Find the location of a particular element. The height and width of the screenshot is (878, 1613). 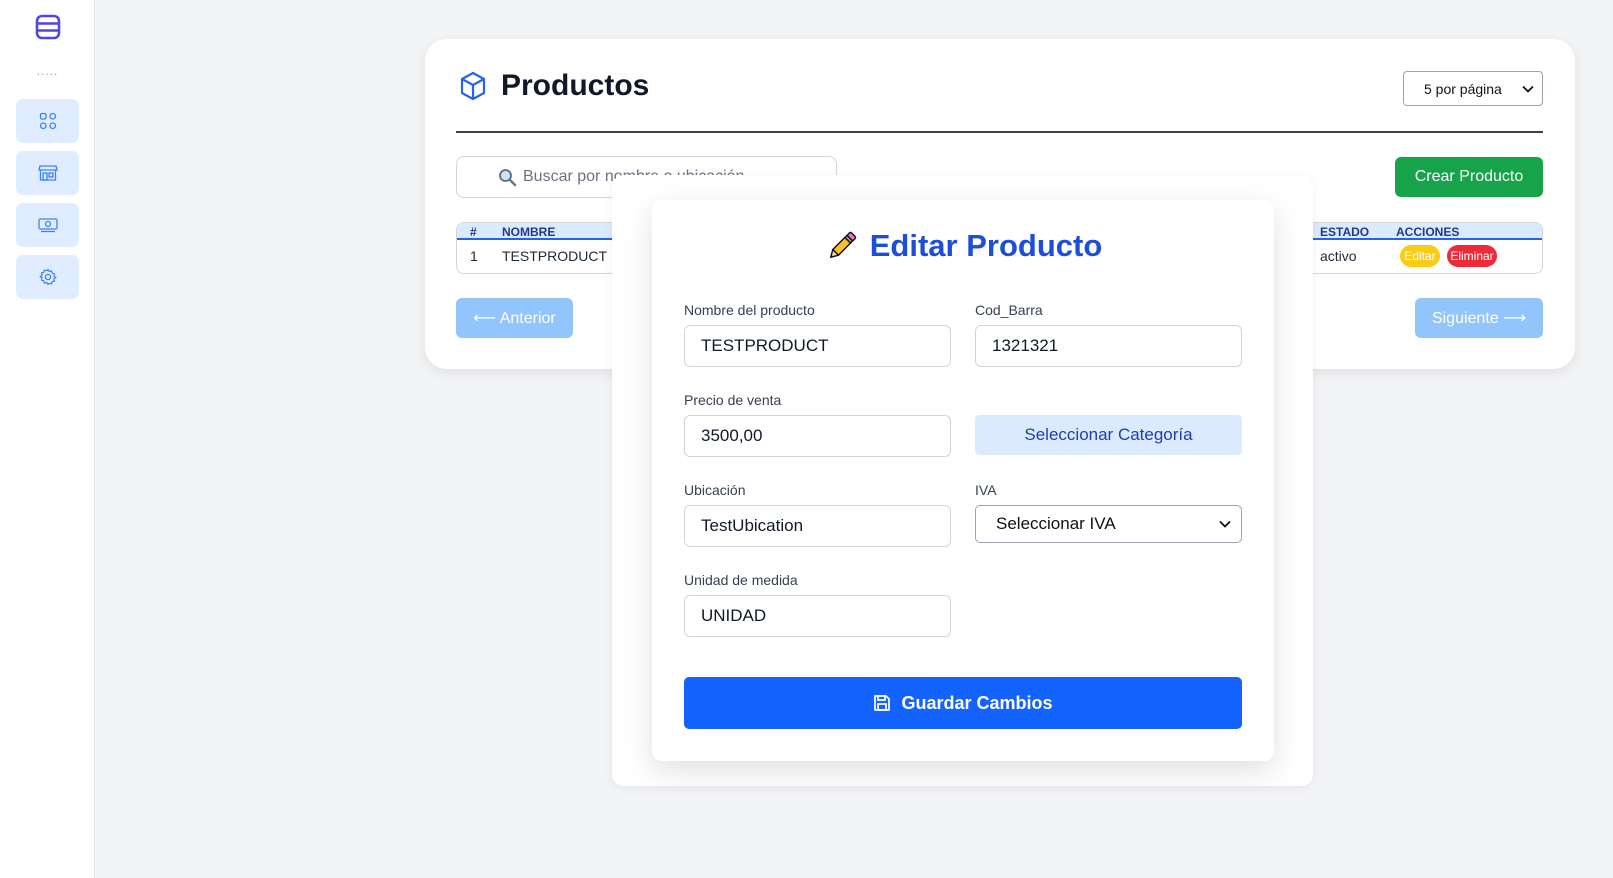

gear-icon is located at coordinates (47, 277).